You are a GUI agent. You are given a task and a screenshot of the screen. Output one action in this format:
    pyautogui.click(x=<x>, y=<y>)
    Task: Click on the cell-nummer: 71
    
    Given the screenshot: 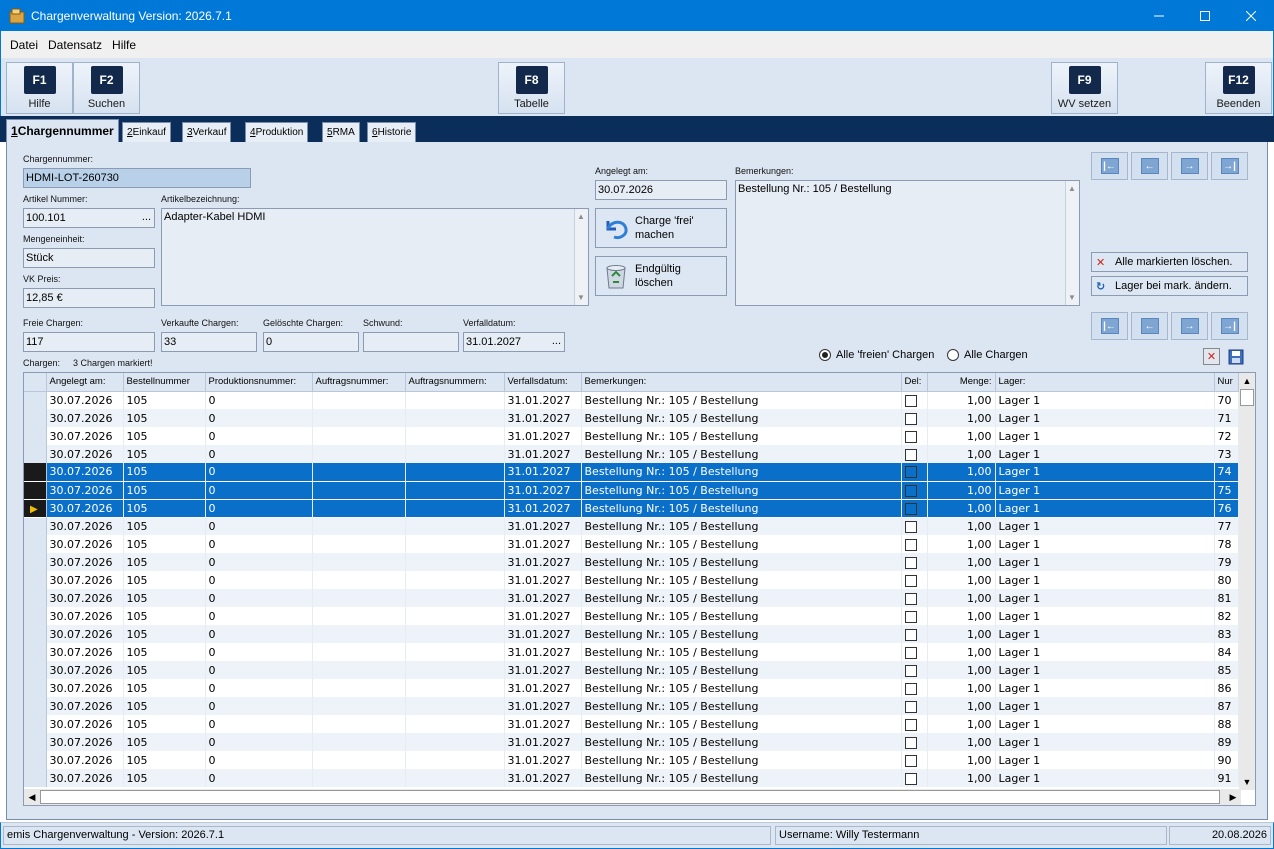 What is the action you would take?
    pyautogui.click(x=1226, y=418)
    